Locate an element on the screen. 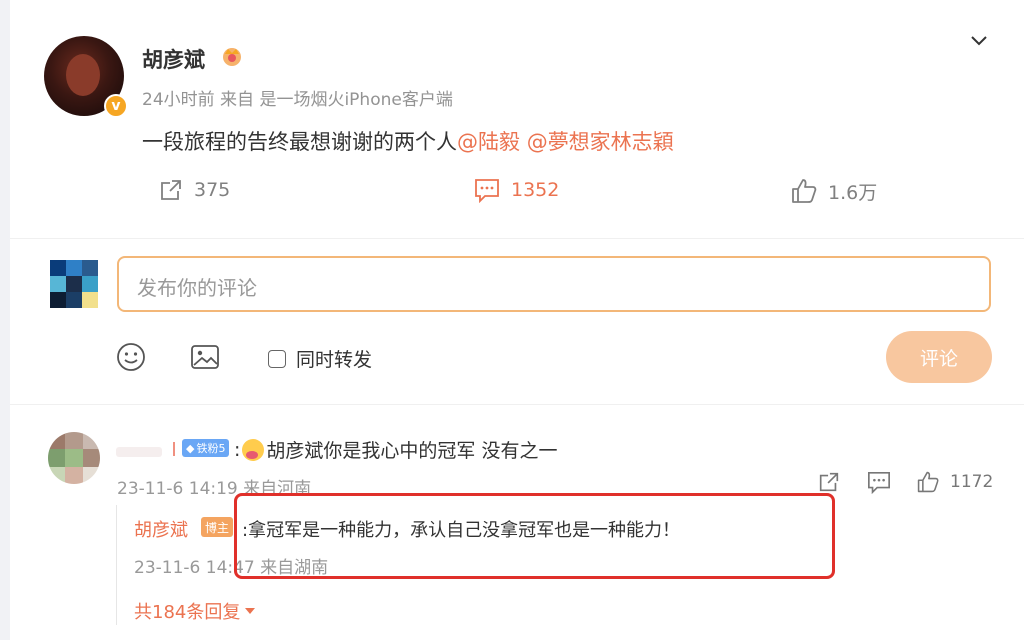 The height and width of the screenshot is (640, 1024). comment-count: 1352 is located at coordinates (535, 190).